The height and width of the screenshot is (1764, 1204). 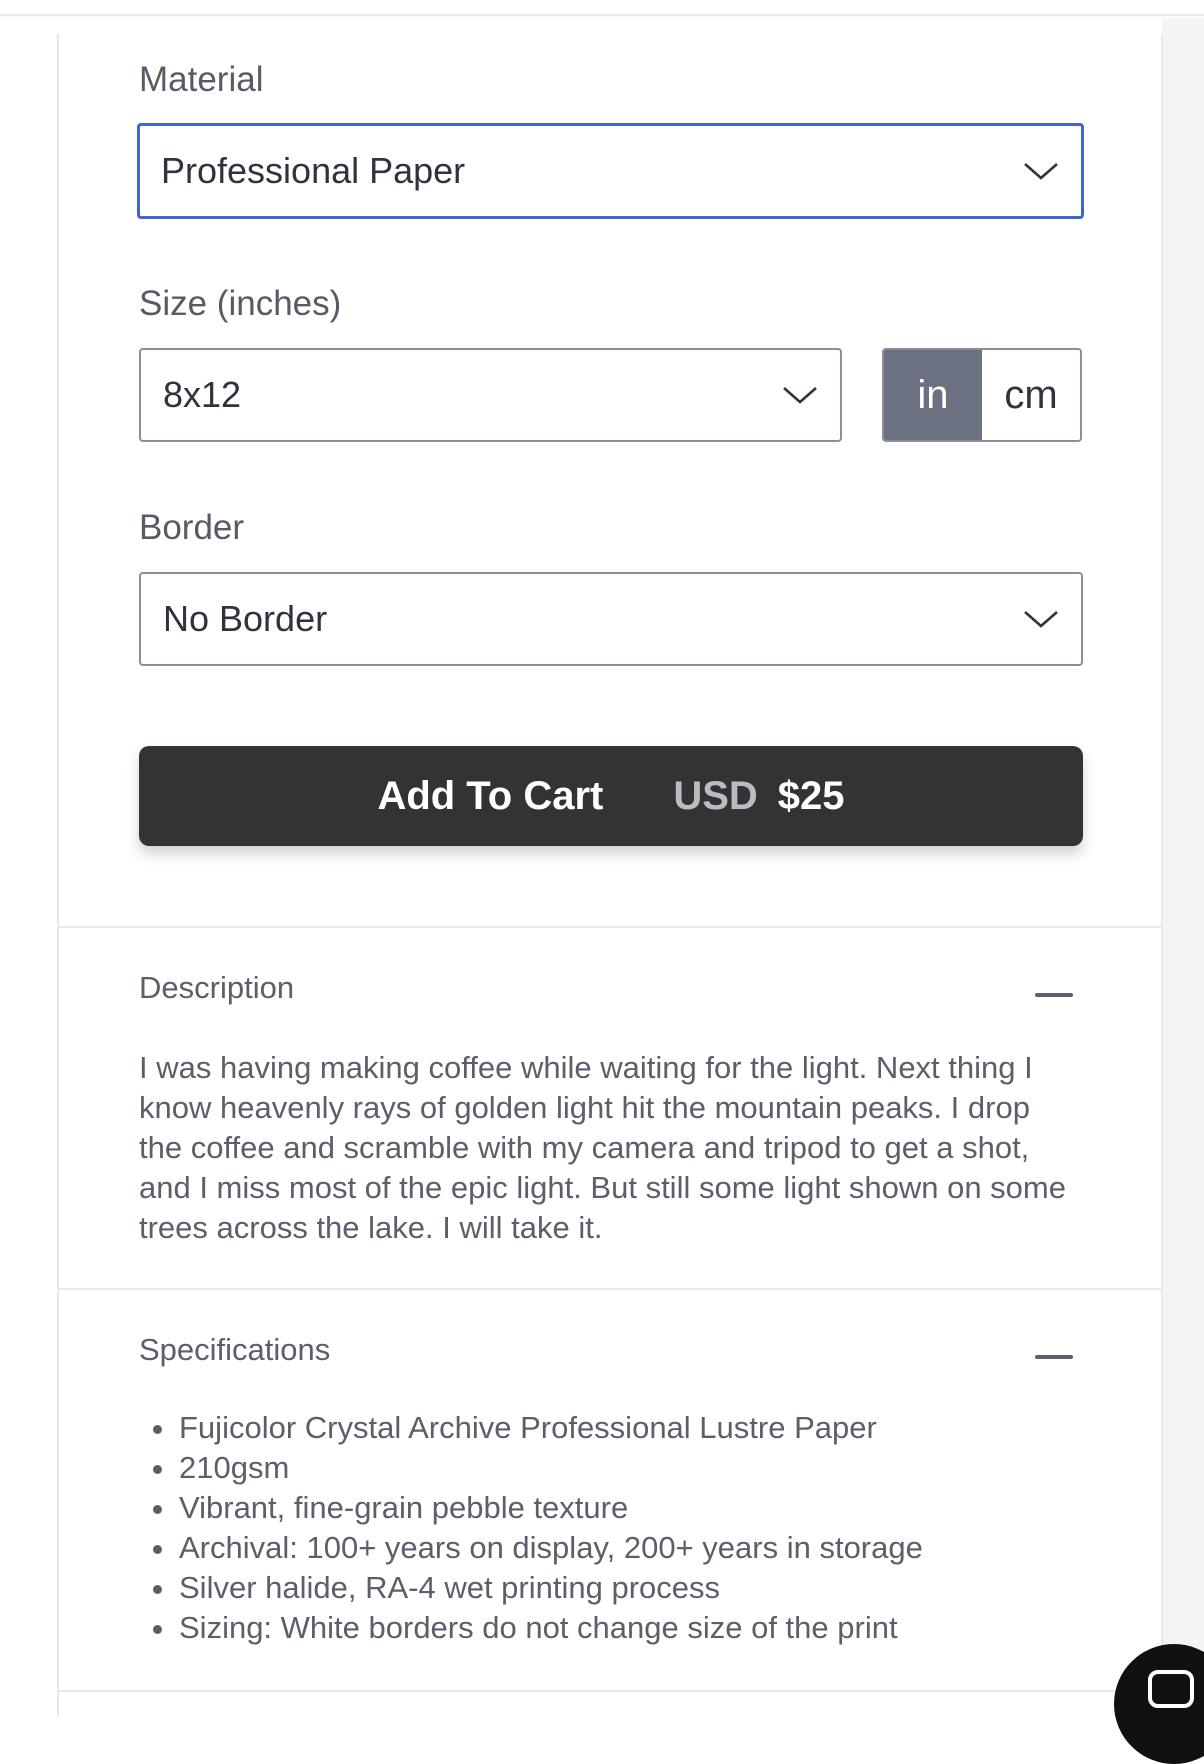 I want to click on unit-in-button: in, so click(x=933, y=395).